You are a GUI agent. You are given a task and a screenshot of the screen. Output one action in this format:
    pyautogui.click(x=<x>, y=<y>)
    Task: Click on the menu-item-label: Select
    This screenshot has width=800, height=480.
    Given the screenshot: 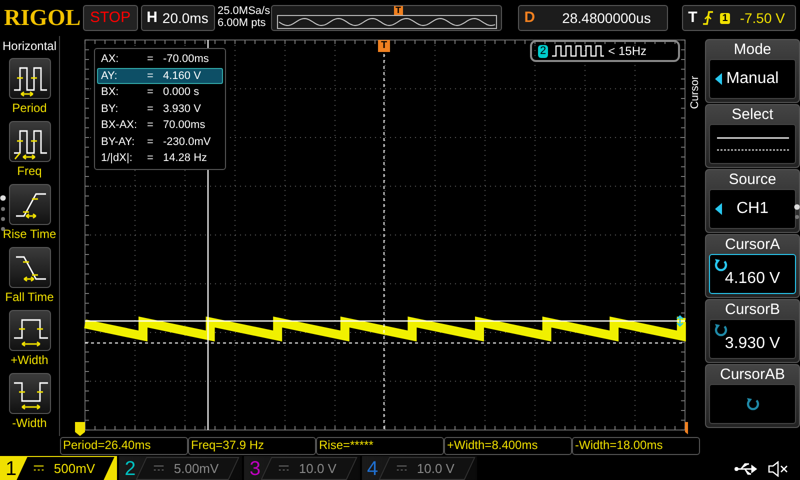 What is the action you would take?
    pyautogui.click(x=752, y=115)
    